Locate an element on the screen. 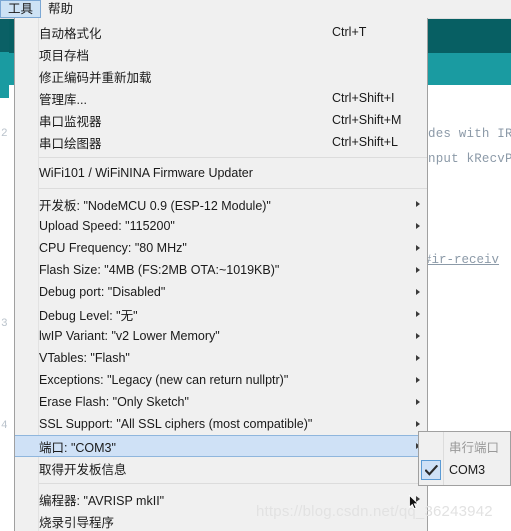 Image resolution: width=511 pixels, height=531 pixels. menu-bar: 工具 帮助 is located at coordinates (255, 9).